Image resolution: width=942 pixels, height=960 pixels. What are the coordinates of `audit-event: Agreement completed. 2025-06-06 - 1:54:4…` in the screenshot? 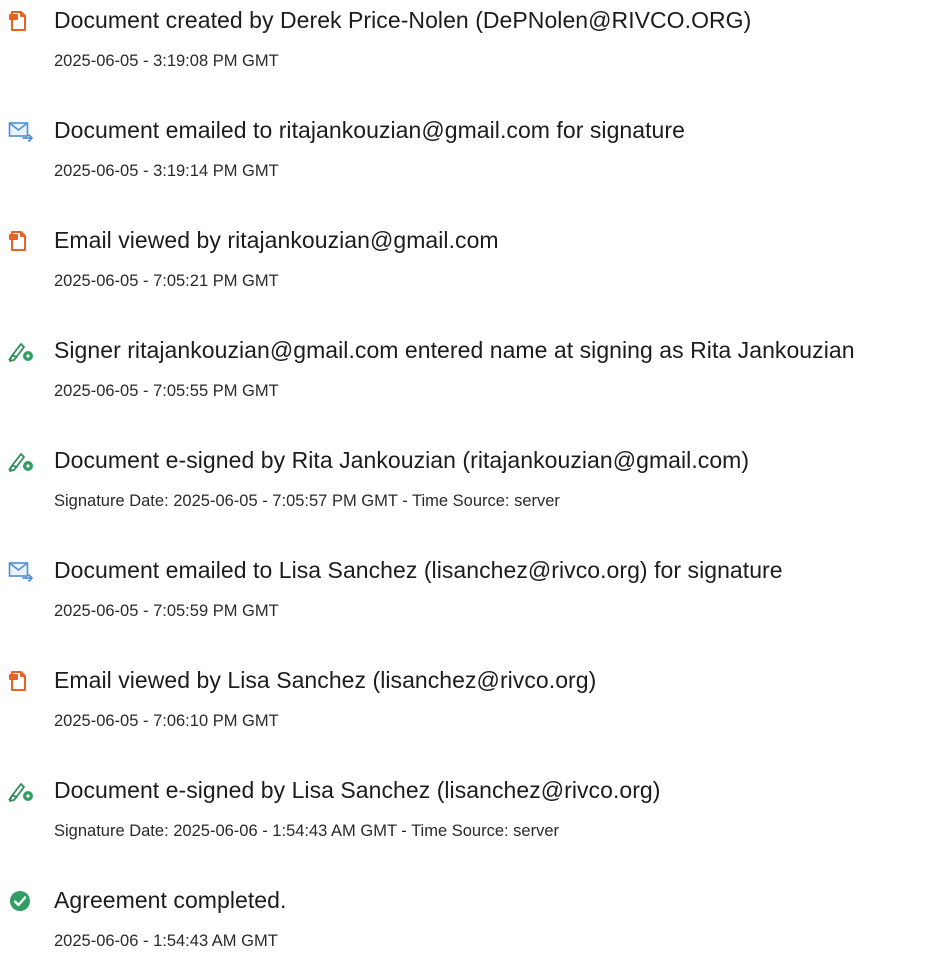 It's located at (471, 920).